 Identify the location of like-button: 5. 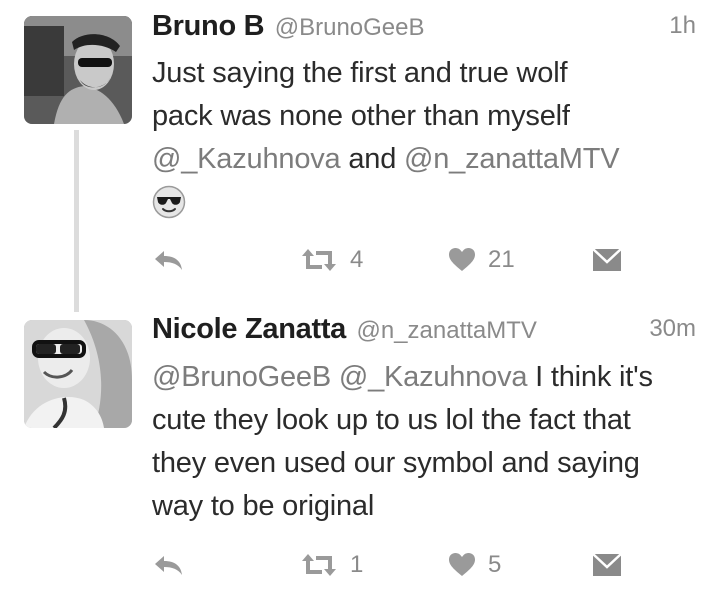
(474, 565).